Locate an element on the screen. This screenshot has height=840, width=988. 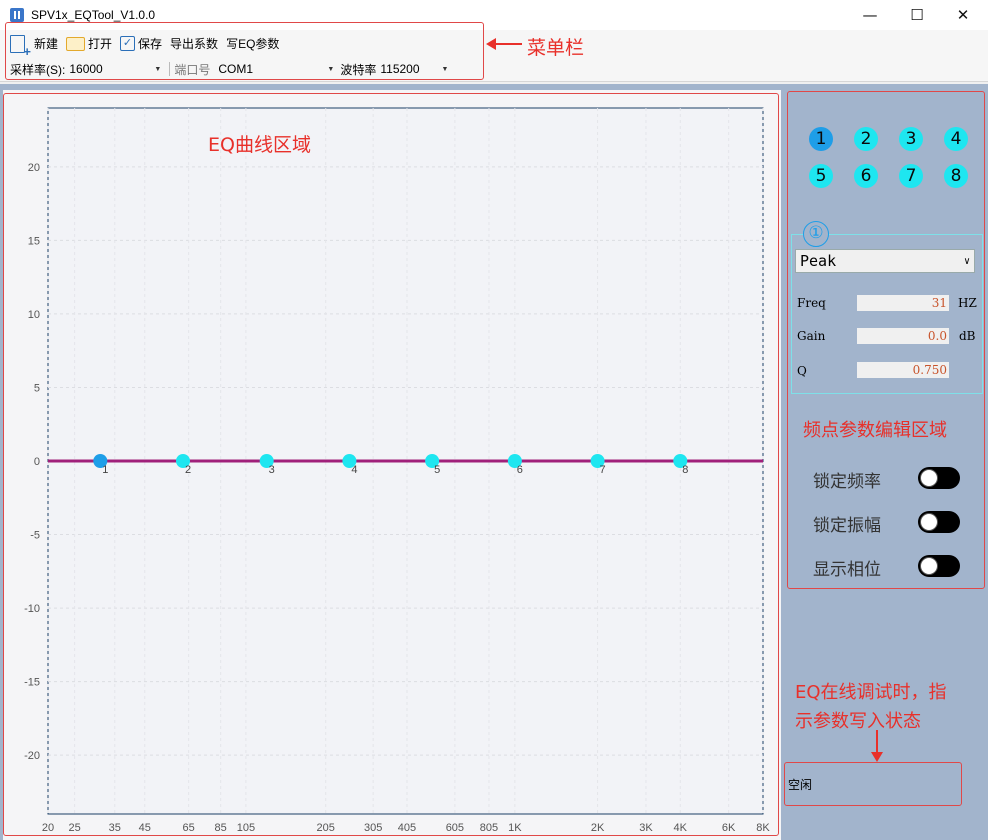
sample-rate-value: 16000 is located at coordinates (86, 69).